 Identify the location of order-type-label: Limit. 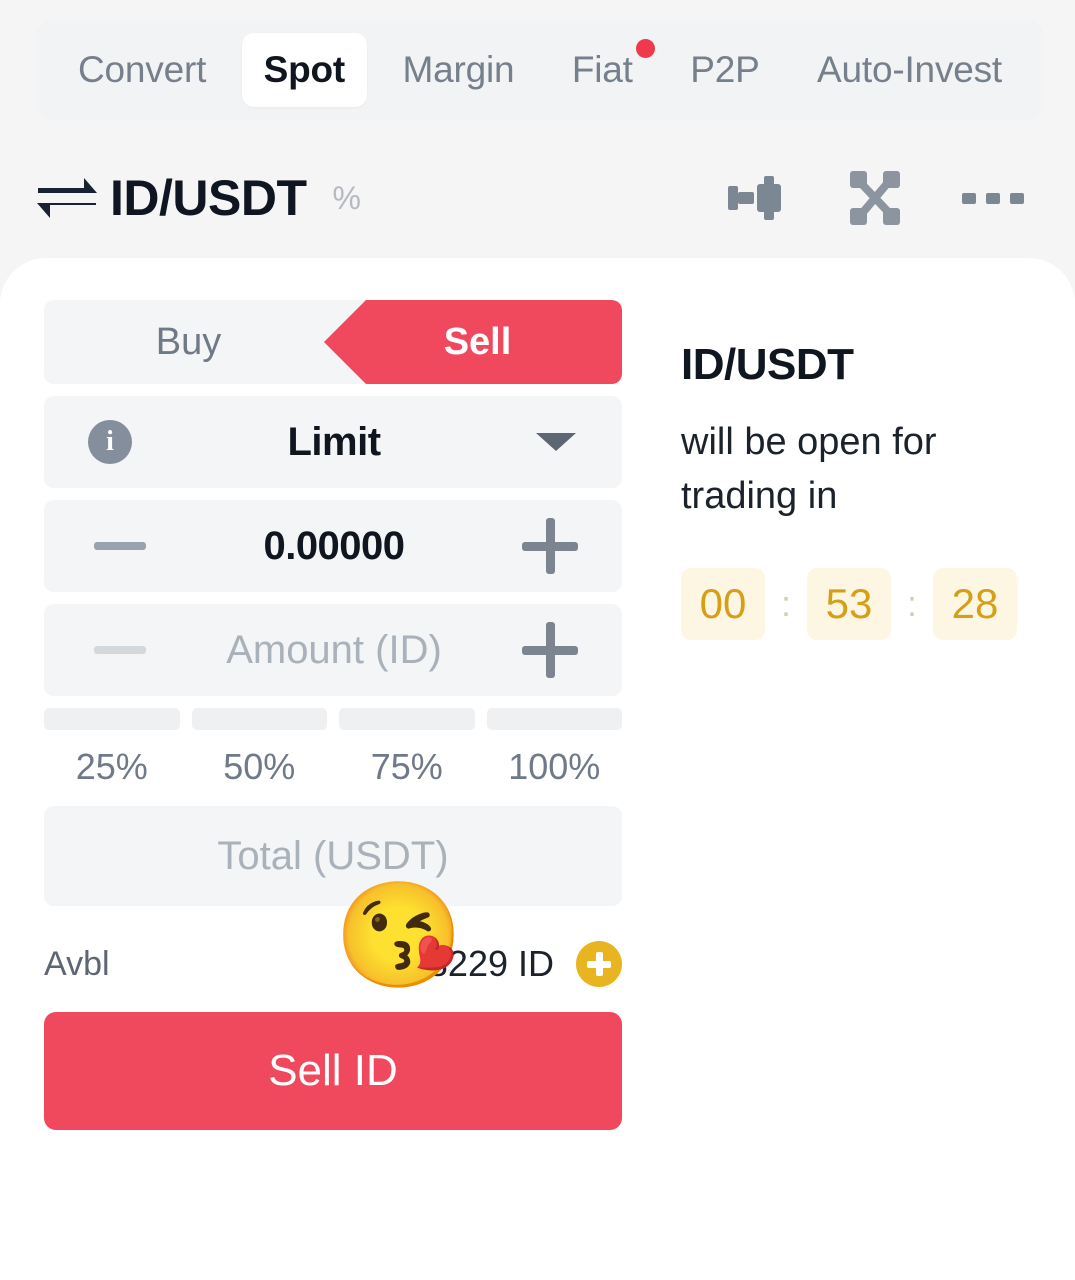
(334, 441).